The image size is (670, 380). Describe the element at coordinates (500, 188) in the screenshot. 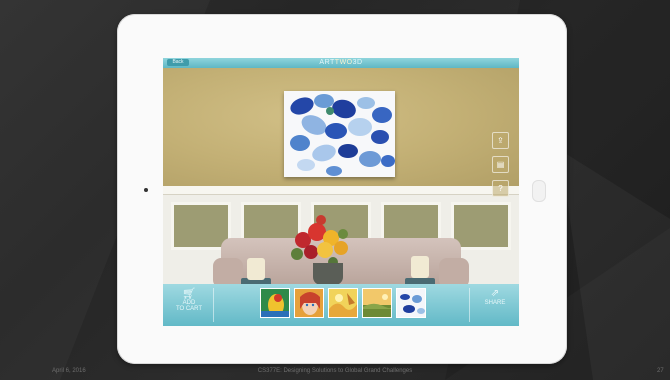

I see `info-icon: ?` at that location.